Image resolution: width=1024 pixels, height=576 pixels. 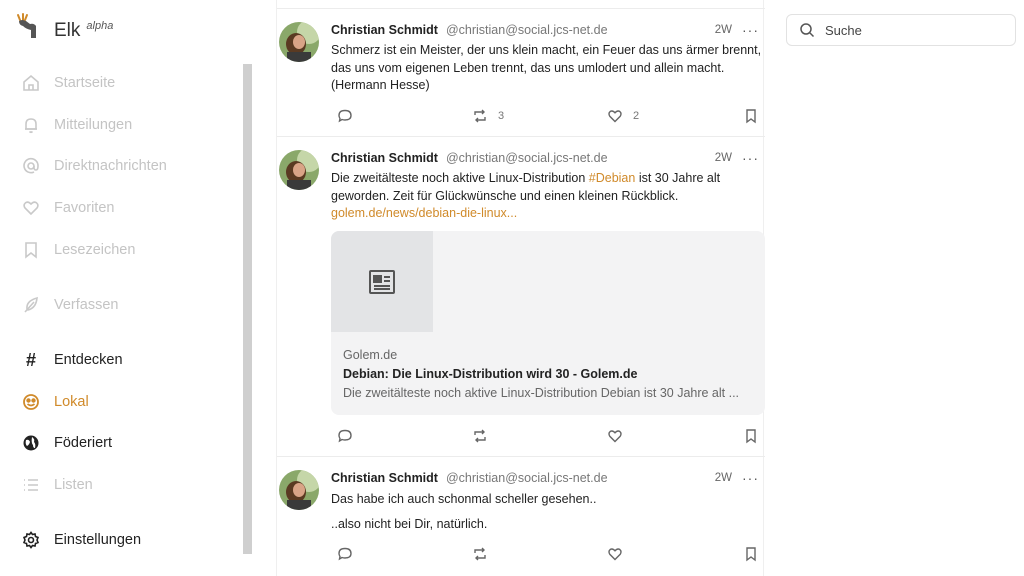 What do you see at coordinates (95, 250) in the screenshot?
I see `nav-bookmarks-label: Lesezeichen` at bounding box center [95, 250].